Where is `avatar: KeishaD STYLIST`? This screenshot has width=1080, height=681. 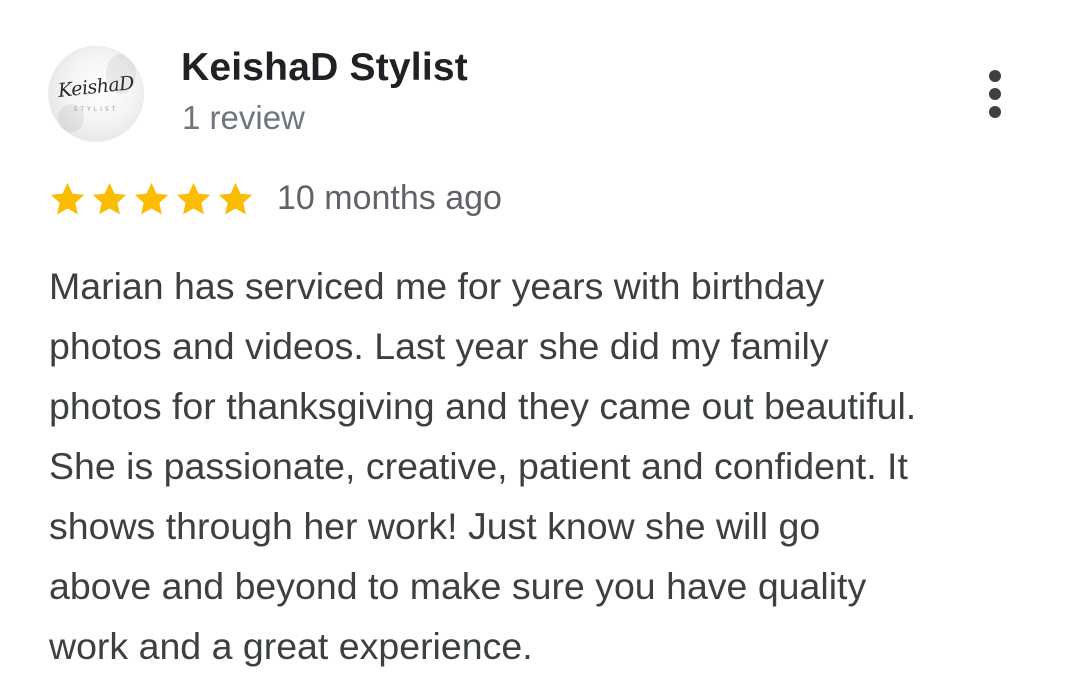 avatar: KeishaD STYLIST is located at coordinates (96, 94).